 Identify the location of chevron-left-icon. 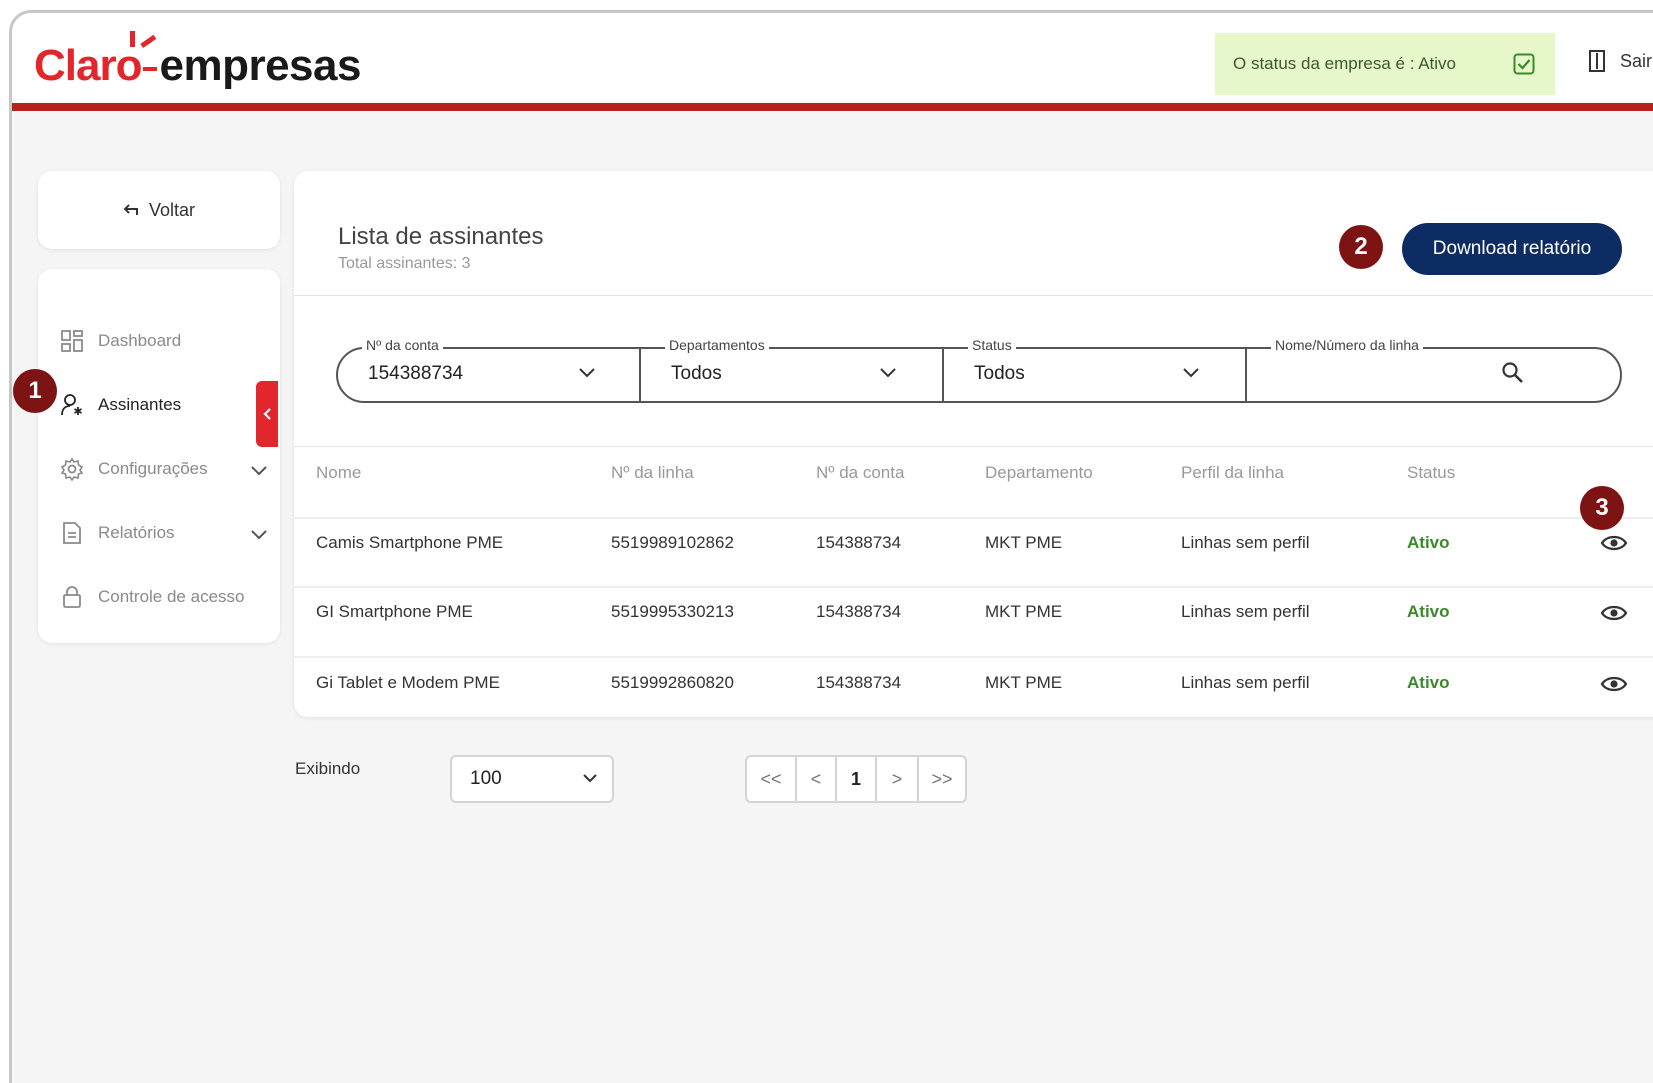
(267, 414).